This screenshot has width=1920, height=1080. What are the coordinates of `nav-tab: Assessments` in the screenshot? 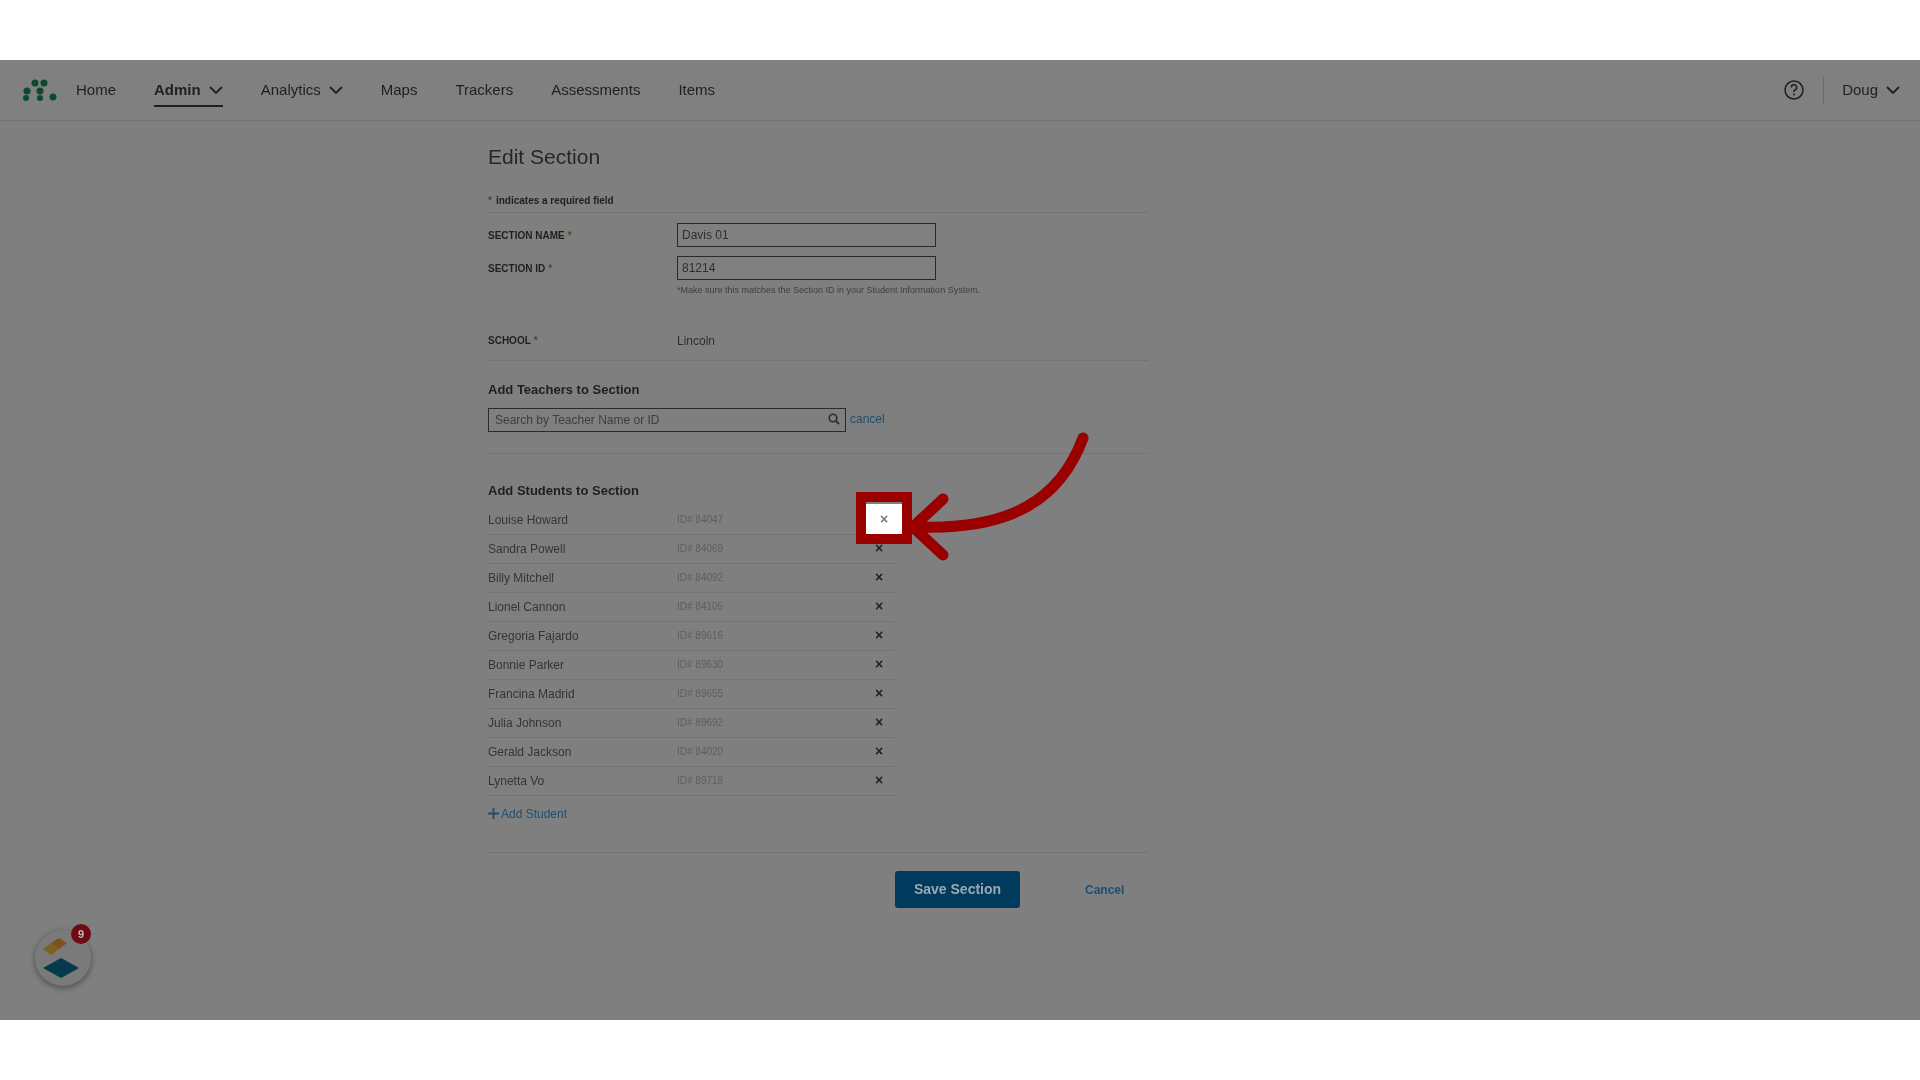 It's located at (596, 90).